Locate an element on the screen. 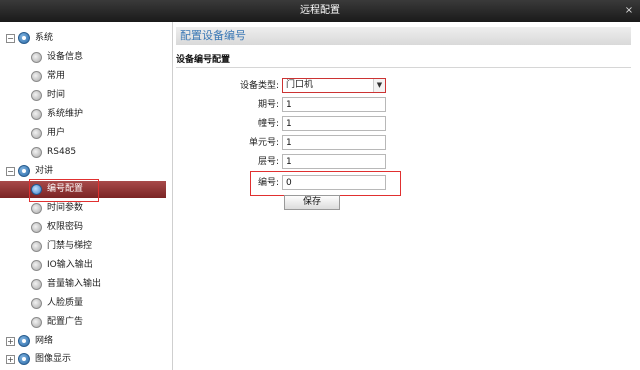 The image size is (640, 370). close-icon: × is located at coordinates (629, 11).